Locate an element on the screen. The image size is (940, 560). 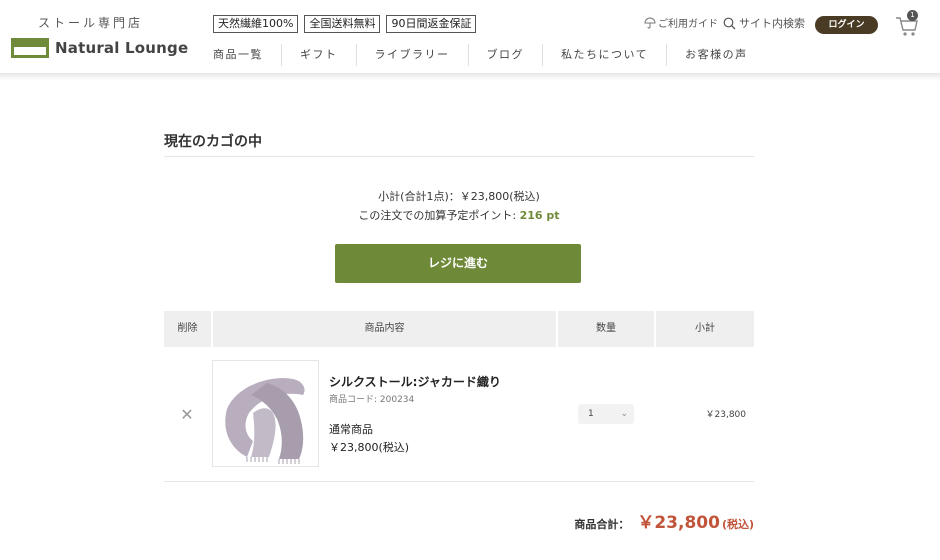
umbrella-icon is located at coordinates (650, 22).